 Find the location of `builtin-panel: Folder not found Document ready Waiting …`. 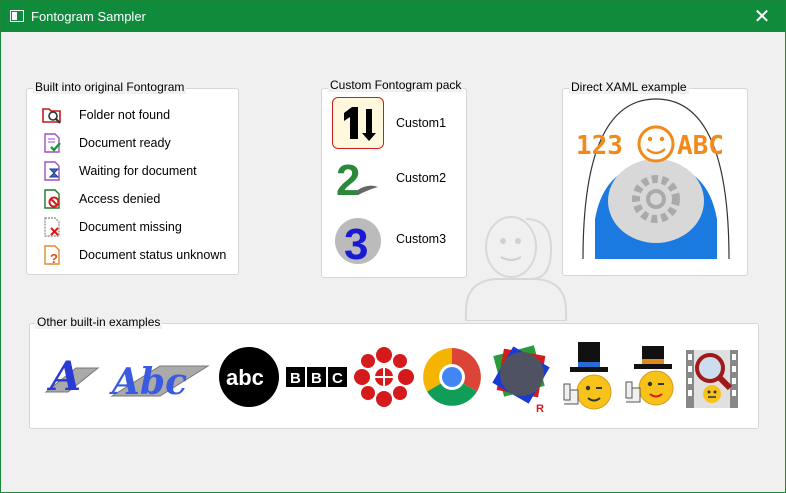

builtin-panel: Folder not found Document ready Waiting … is located at coordinates (132, 181).